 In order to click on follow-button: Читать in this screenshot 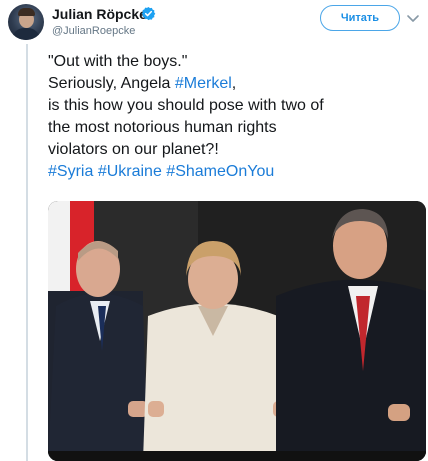, I will do `click(360, 18)`.